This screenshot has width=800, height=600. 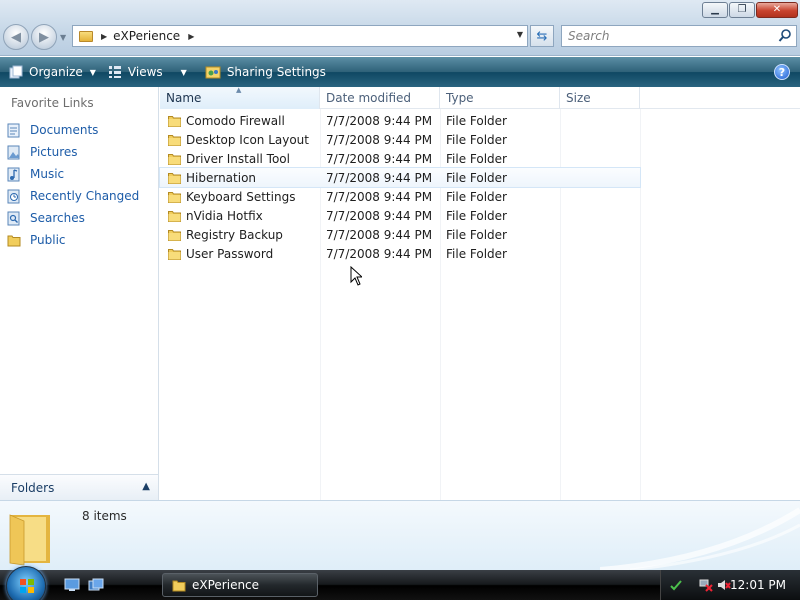 What do you see at coordinates (676, 585) in the screenshot?
I see `security-center-icon` at bounding box center [676, 585].